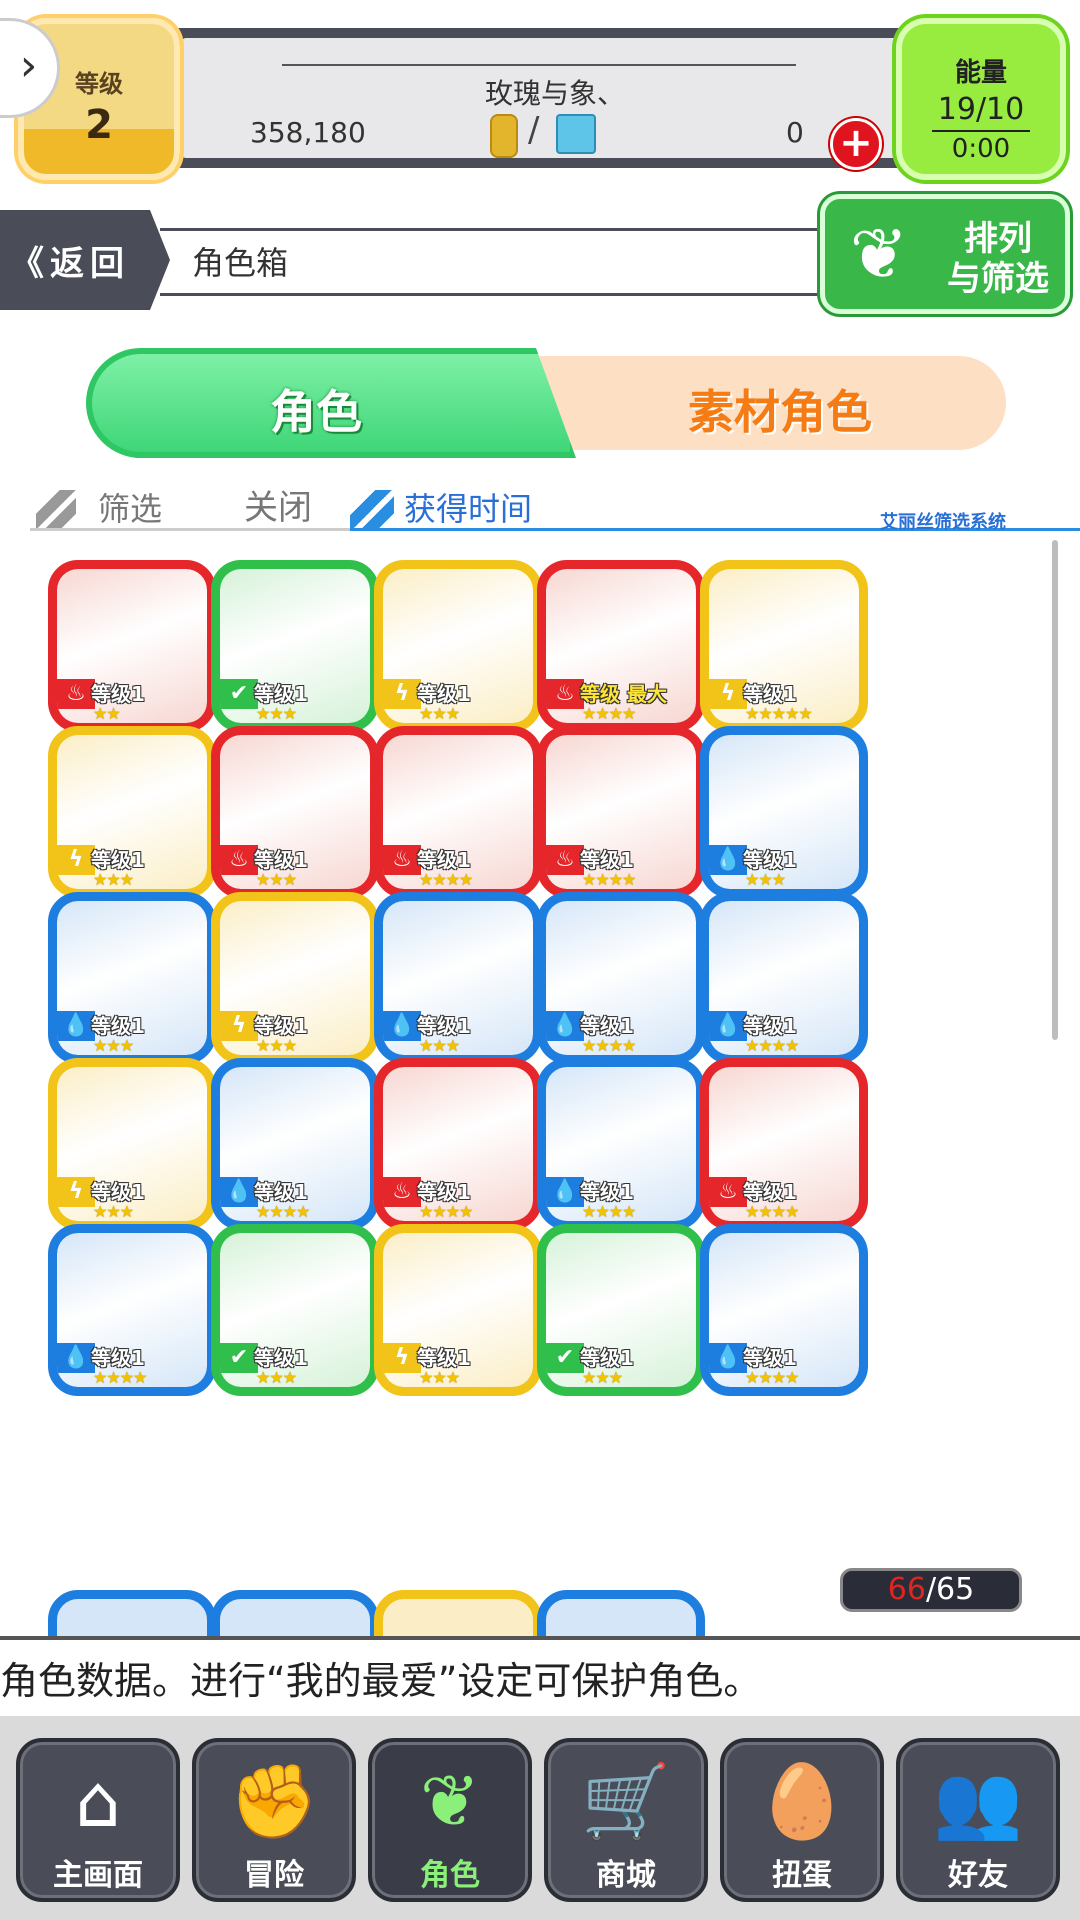 Image resolution: width=1080 pixels, height=1920 pixels. Describe the element at coordinates (450, 1875) in the screenshot. I see `nav-label: 角色` at that location.